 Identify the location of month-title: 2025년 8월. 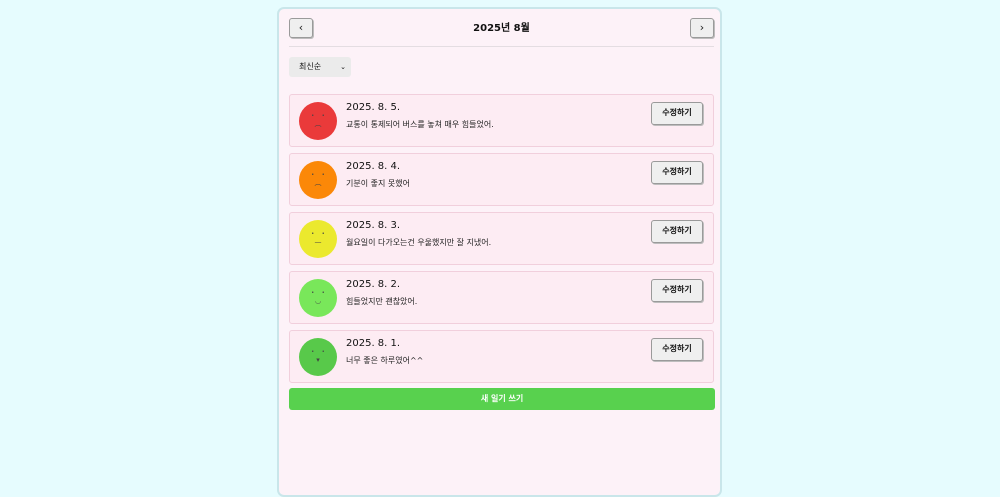
(501, 28).